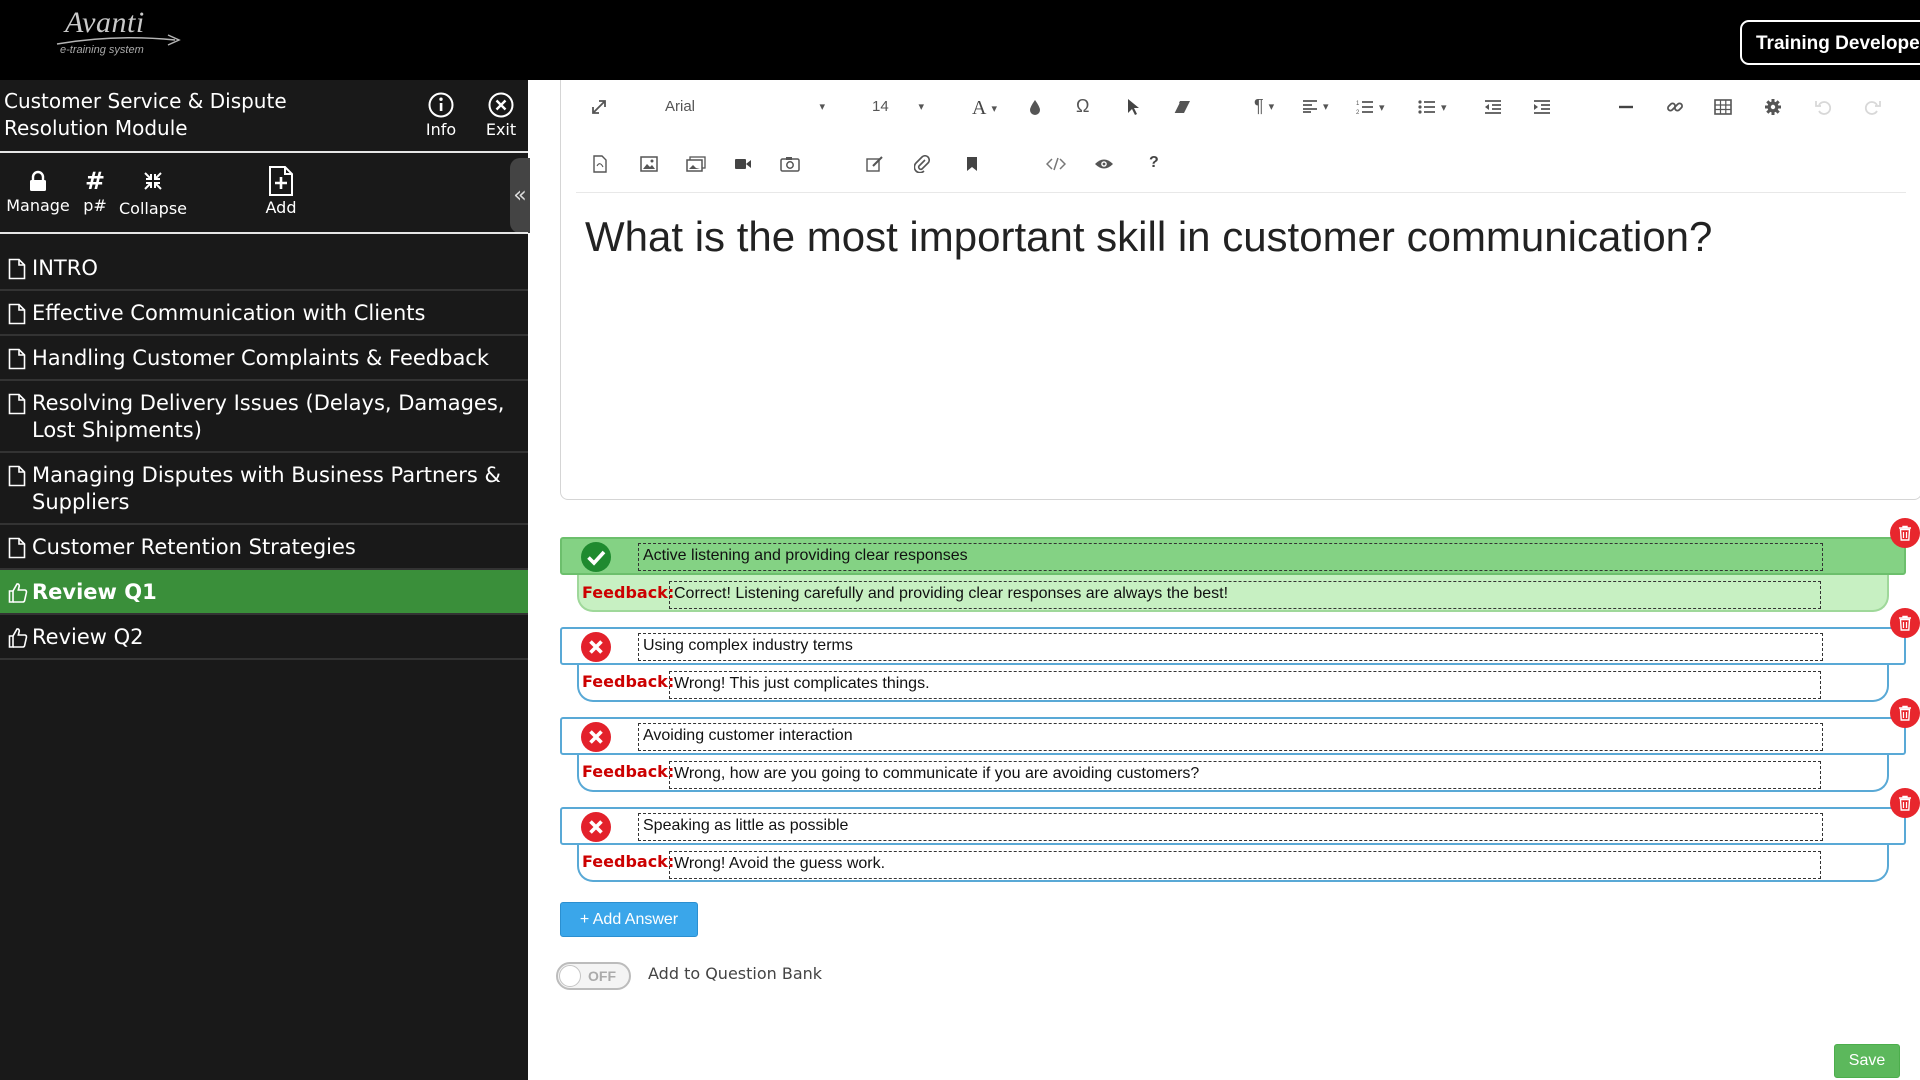  I want to click on edit-icon, so click(874, 164).